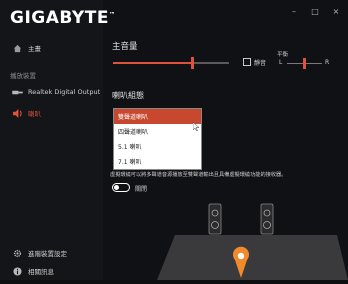 This screenshot has width=348, height=284. What do you see at coordinates (157, 161) in the screenshot?
I see `dropdown-option-7-1: 7.1 喇叭` at bounding box center [157, 161].